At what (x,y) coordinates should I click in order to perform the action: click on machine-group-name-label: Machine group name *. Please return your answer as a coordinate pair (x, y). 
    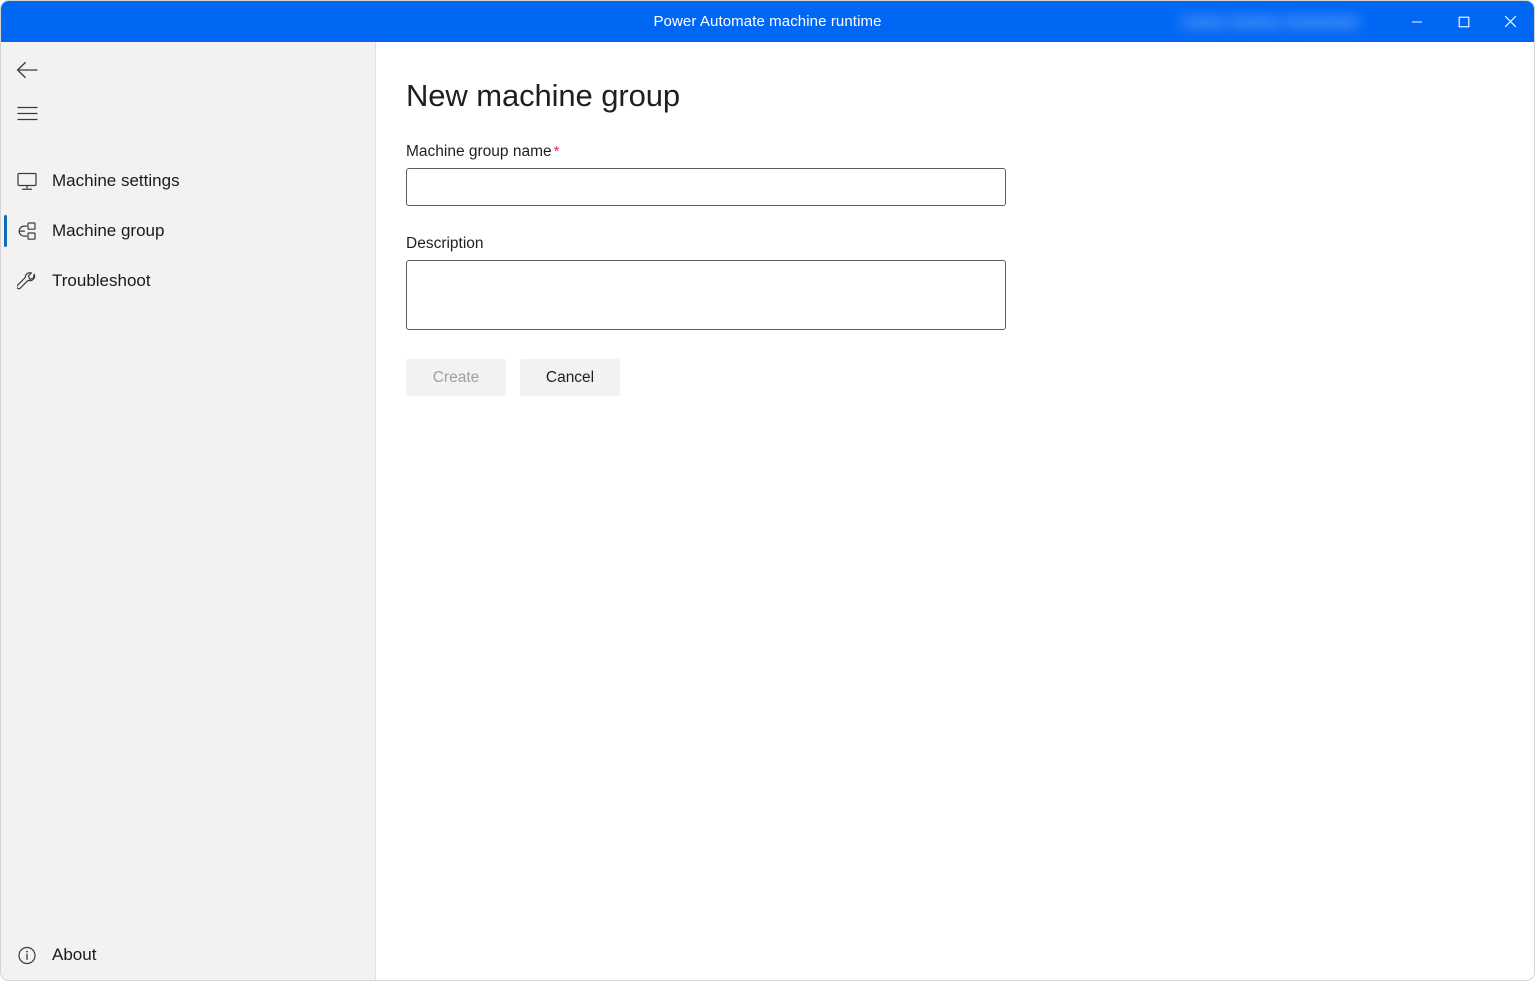
    Looking at the image, I should click on (970, 152).